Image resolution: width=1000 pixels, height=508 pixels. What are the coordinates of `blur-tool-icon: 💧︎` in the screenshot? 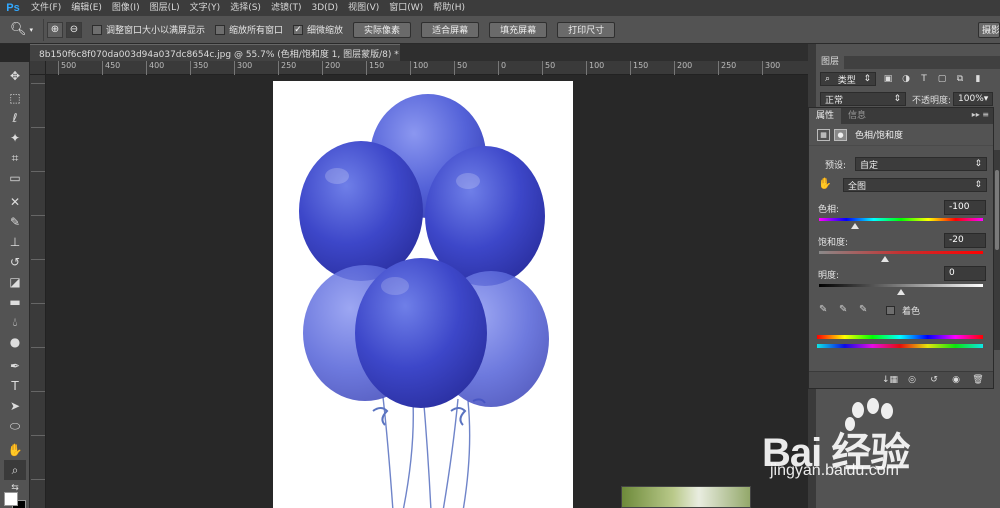 It's located at (15, 322).